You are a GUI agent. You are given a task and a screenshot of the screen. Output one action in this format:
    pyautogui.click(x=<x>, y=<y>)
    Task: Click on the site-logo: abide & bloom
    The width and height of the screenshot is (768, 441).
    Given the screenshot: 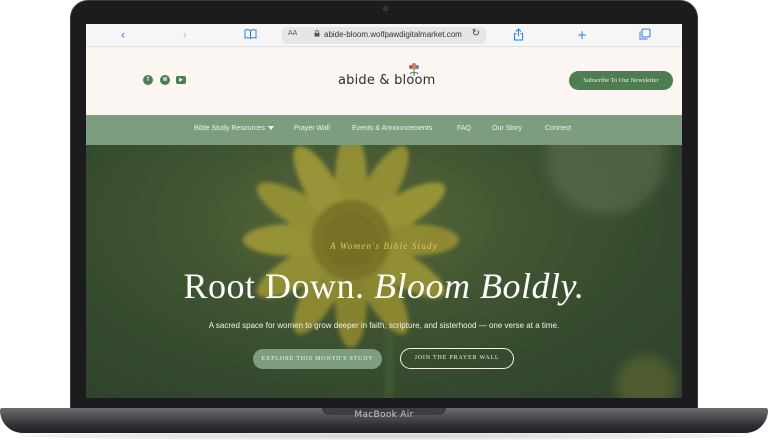 What is the action you would take?
    pyautogui.click(x=387, y=80)
    